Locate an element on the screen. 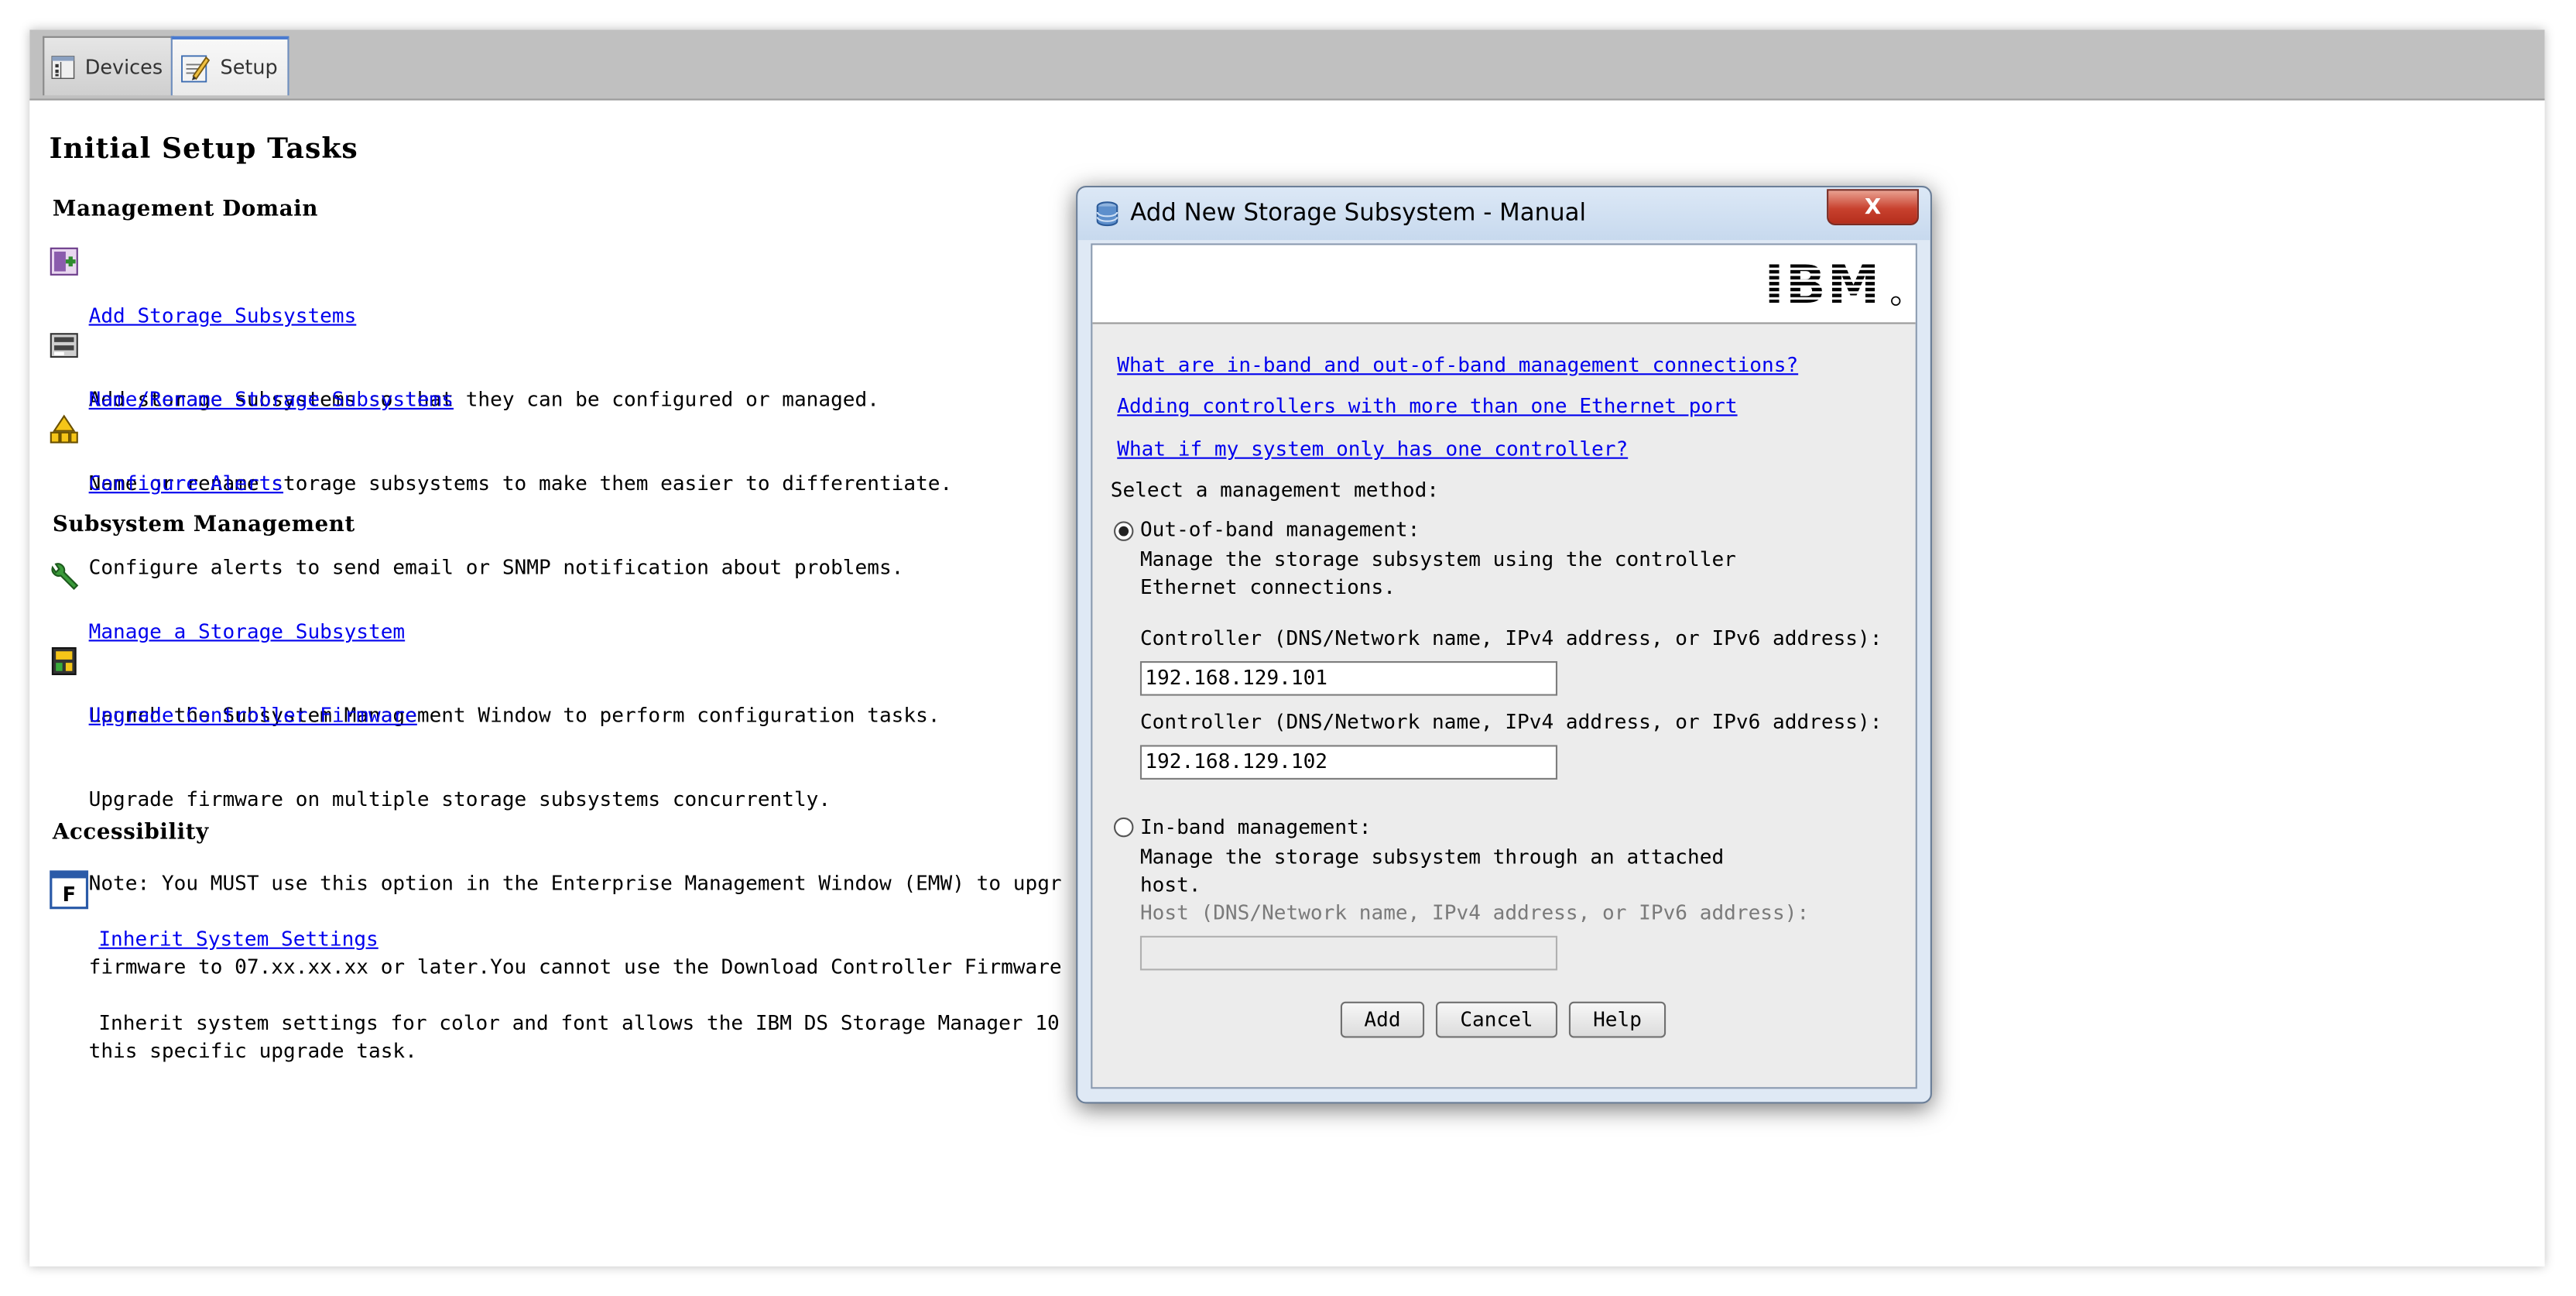  page-title: Initial Setup Tasks is located at coordinates (203, 149).